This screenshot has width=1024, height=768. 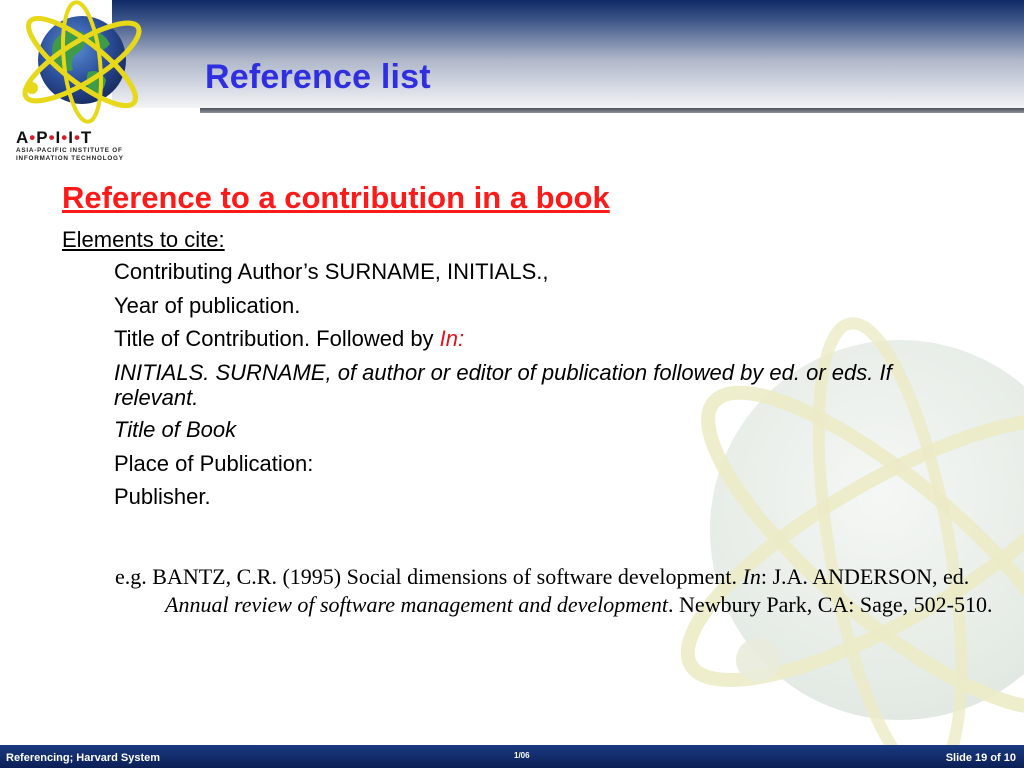 What do you see at coordinates (336, 197) in the screenshot?
I see `section-heading: Reference to a contribution in a book` at bounding box center [336, 197].